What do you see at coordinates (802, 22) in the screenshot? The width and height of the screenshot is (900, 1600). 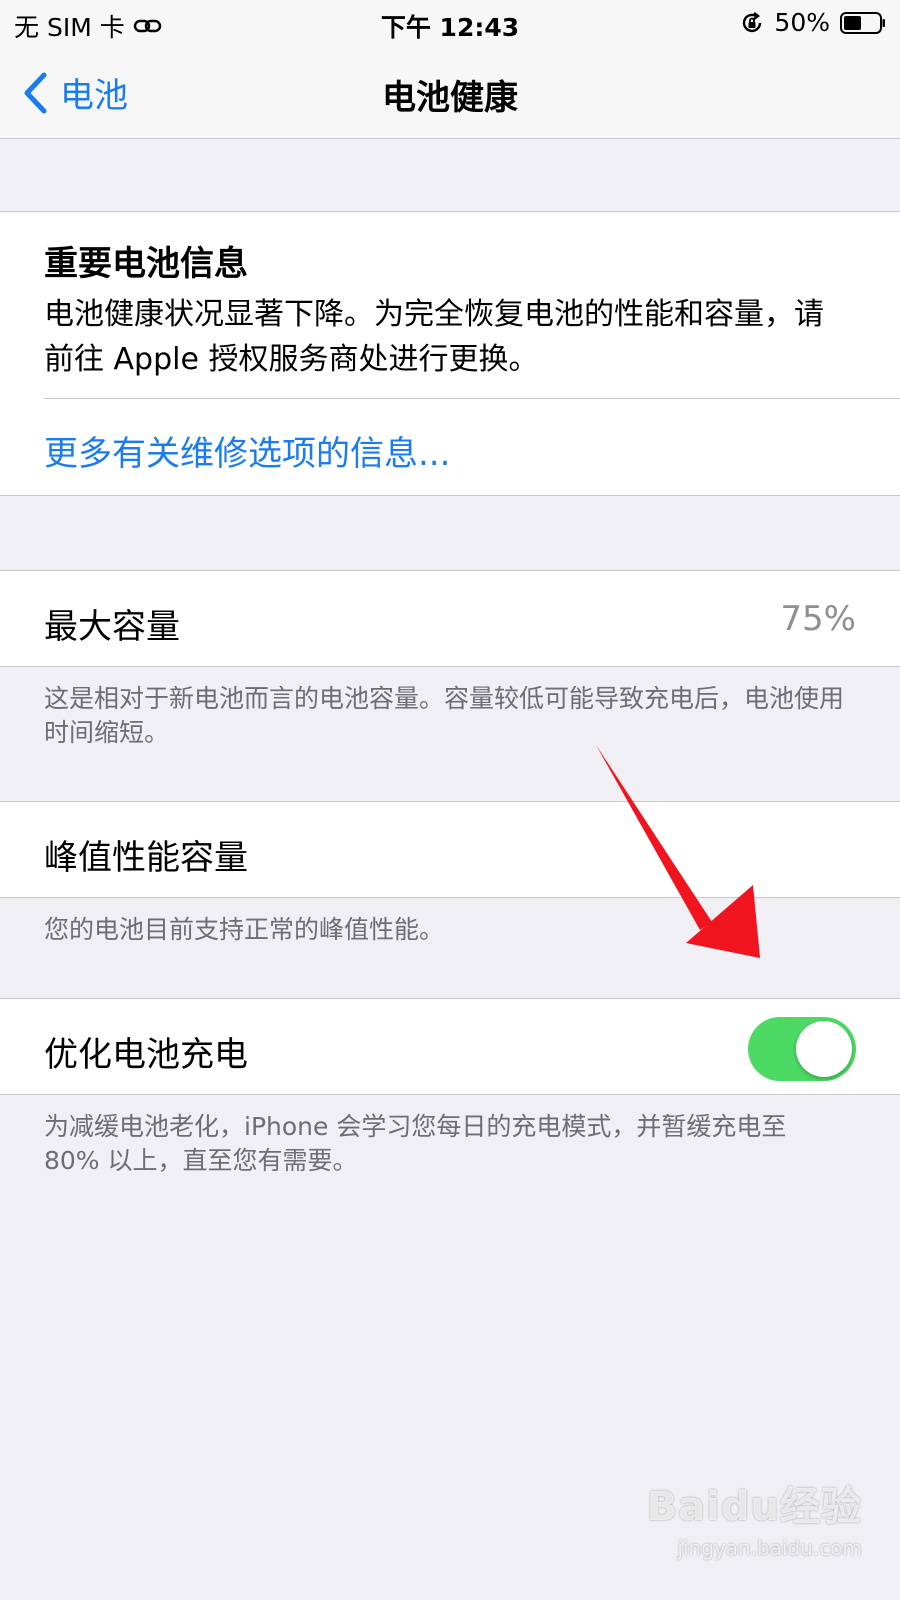 I see `battery-percent: 50%` at bounding box center [802, 22].